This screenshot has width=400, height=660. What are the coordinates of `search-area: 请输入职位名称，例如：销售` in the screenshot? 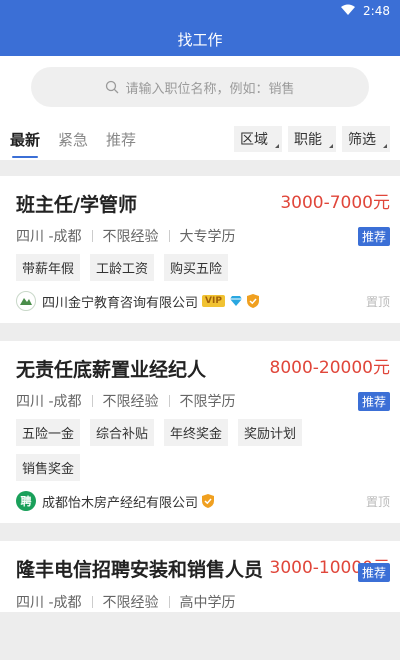 It's located at (200, 87).